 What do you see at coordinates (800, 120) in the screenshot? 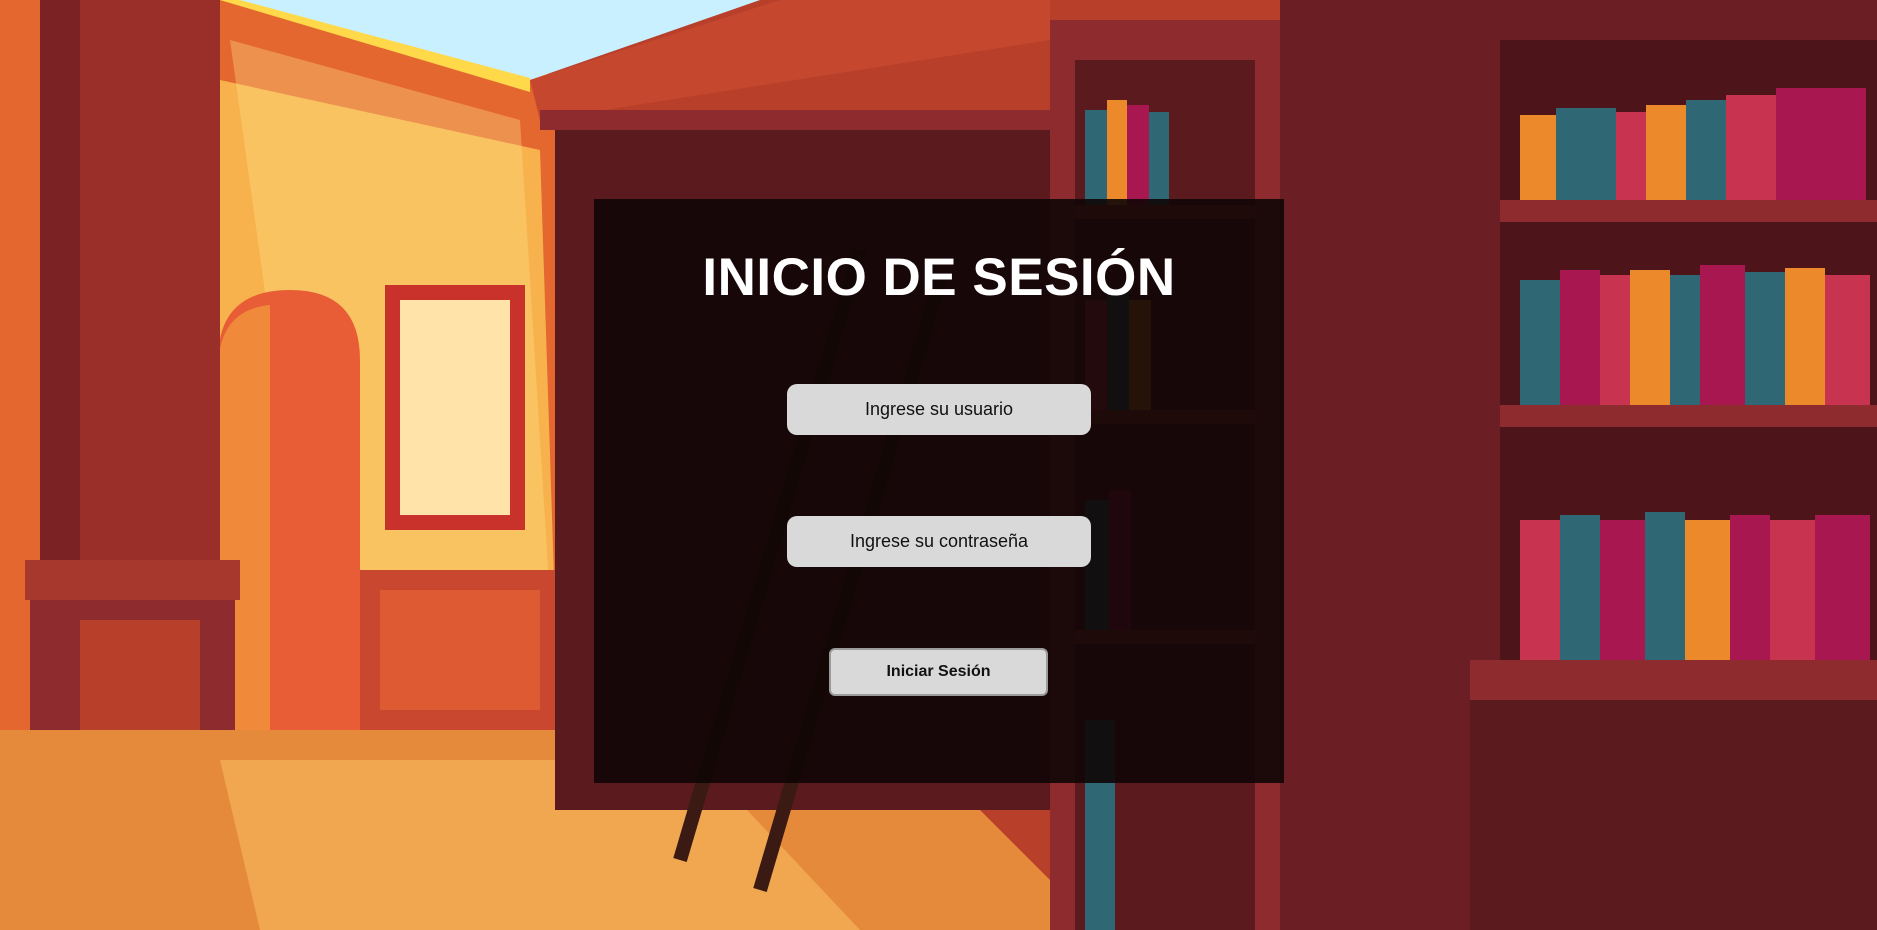
I see `center-bookcase-frame` at bounding box center [800, 120].